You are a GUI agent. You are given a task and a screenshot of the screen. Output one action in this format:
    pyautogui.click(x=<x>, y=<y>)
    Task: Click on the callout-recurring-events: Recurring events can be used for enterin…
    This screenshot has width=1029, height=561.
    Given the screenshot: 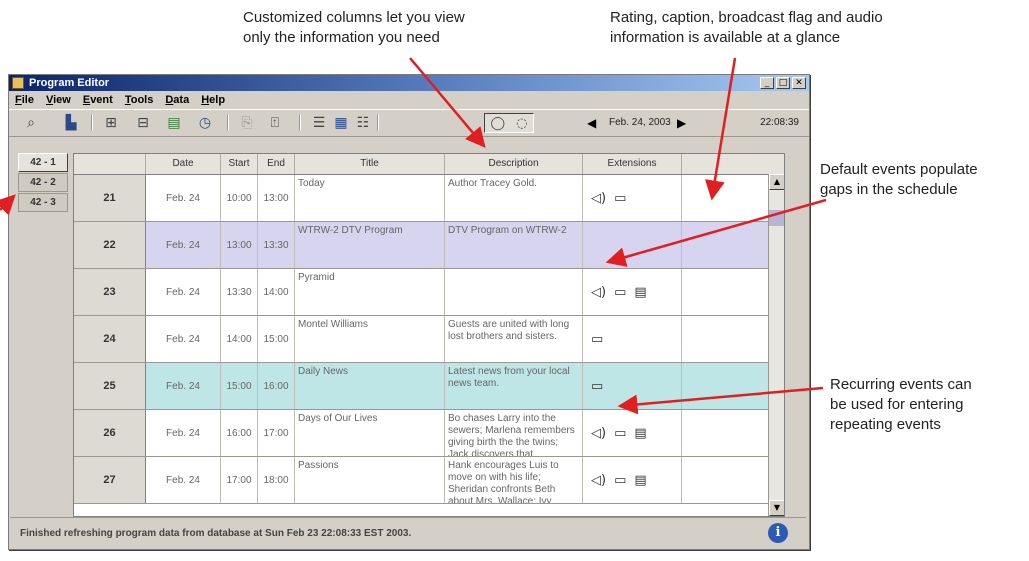 What is the action you would take?
    pyautogui.click(x=901, y=404)
    